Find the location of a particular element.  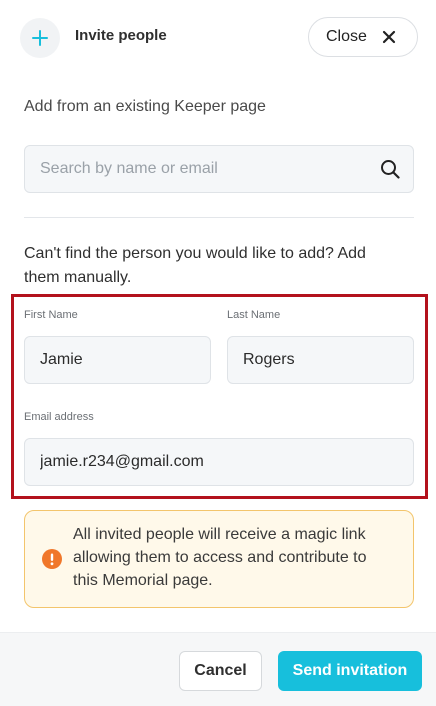

cancel-button: Cancel is located at coordinates (220, 671).